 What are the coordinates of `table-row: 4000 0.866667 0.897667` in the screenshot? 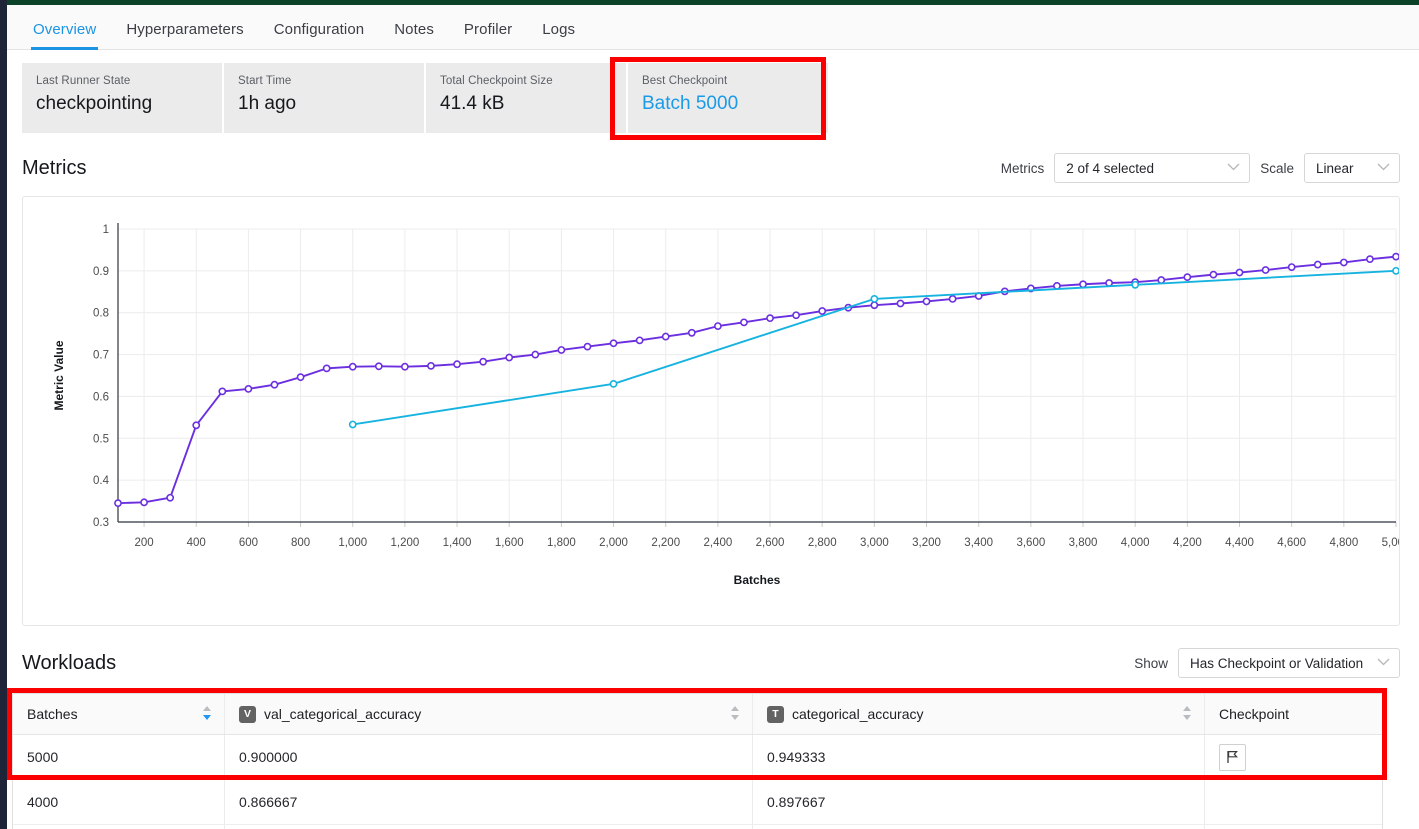 It's located at (697, 802).